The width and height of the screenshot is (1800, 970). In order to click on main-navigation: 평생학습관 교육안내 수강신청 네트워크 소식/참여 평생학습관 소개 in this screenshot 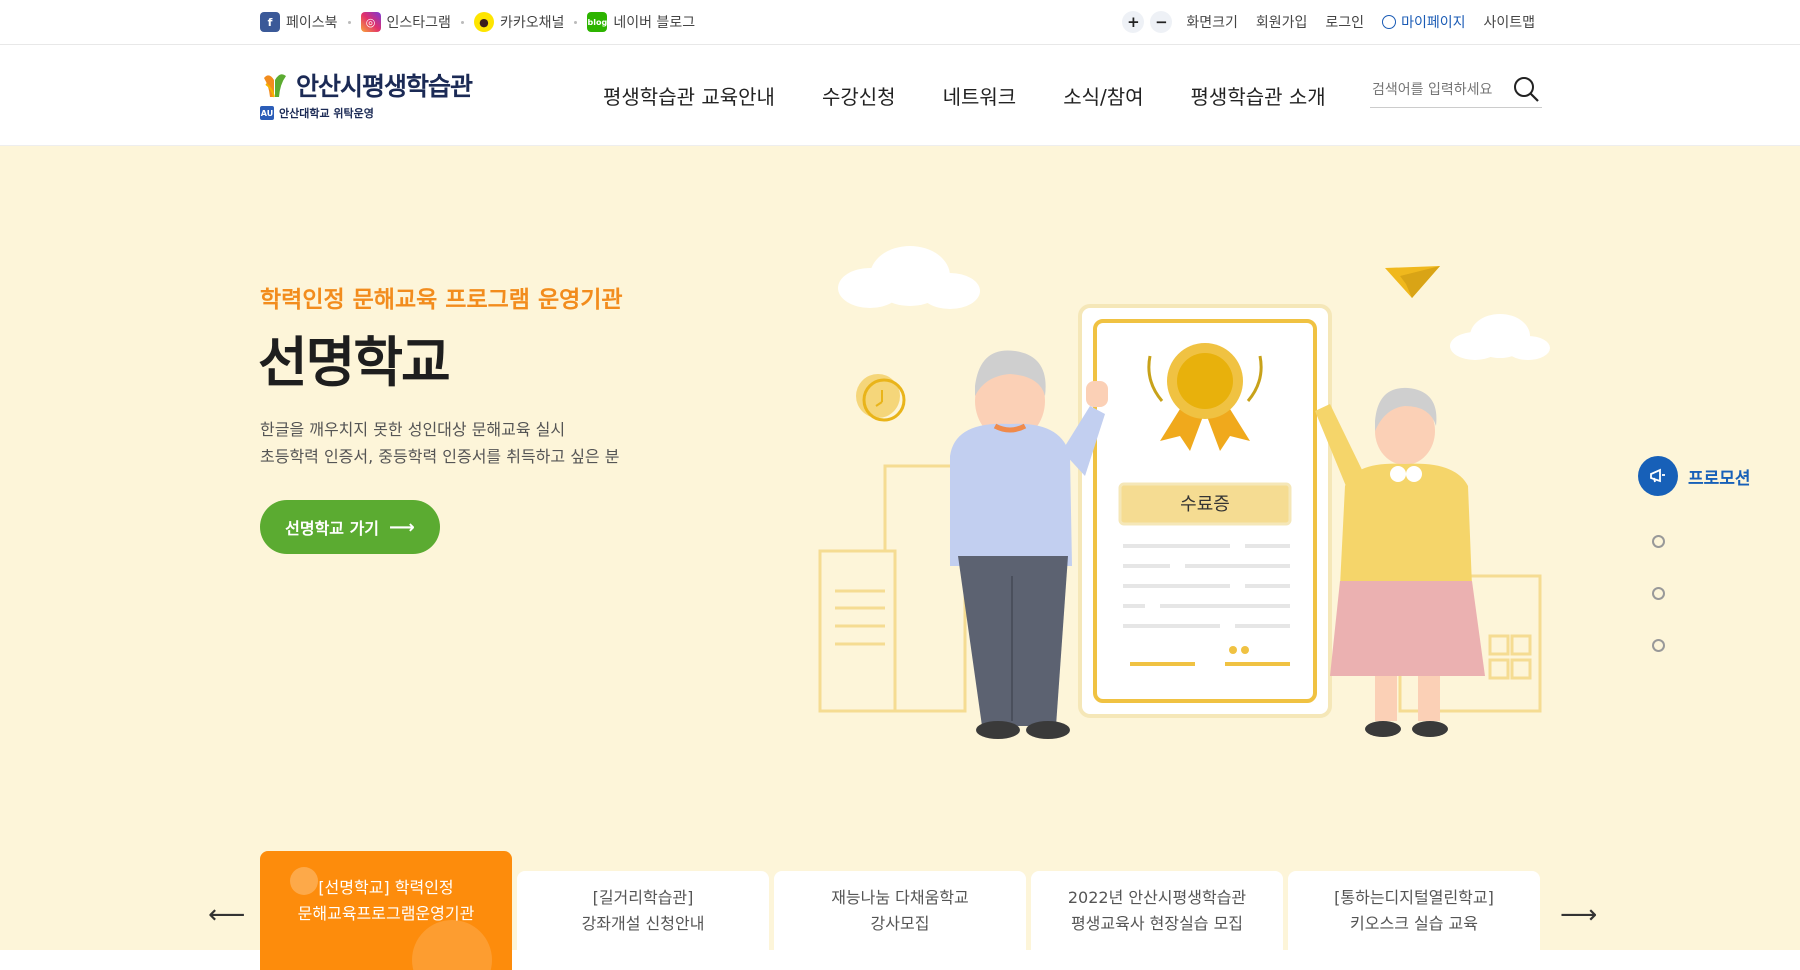, I will do `click(988, 95)`.